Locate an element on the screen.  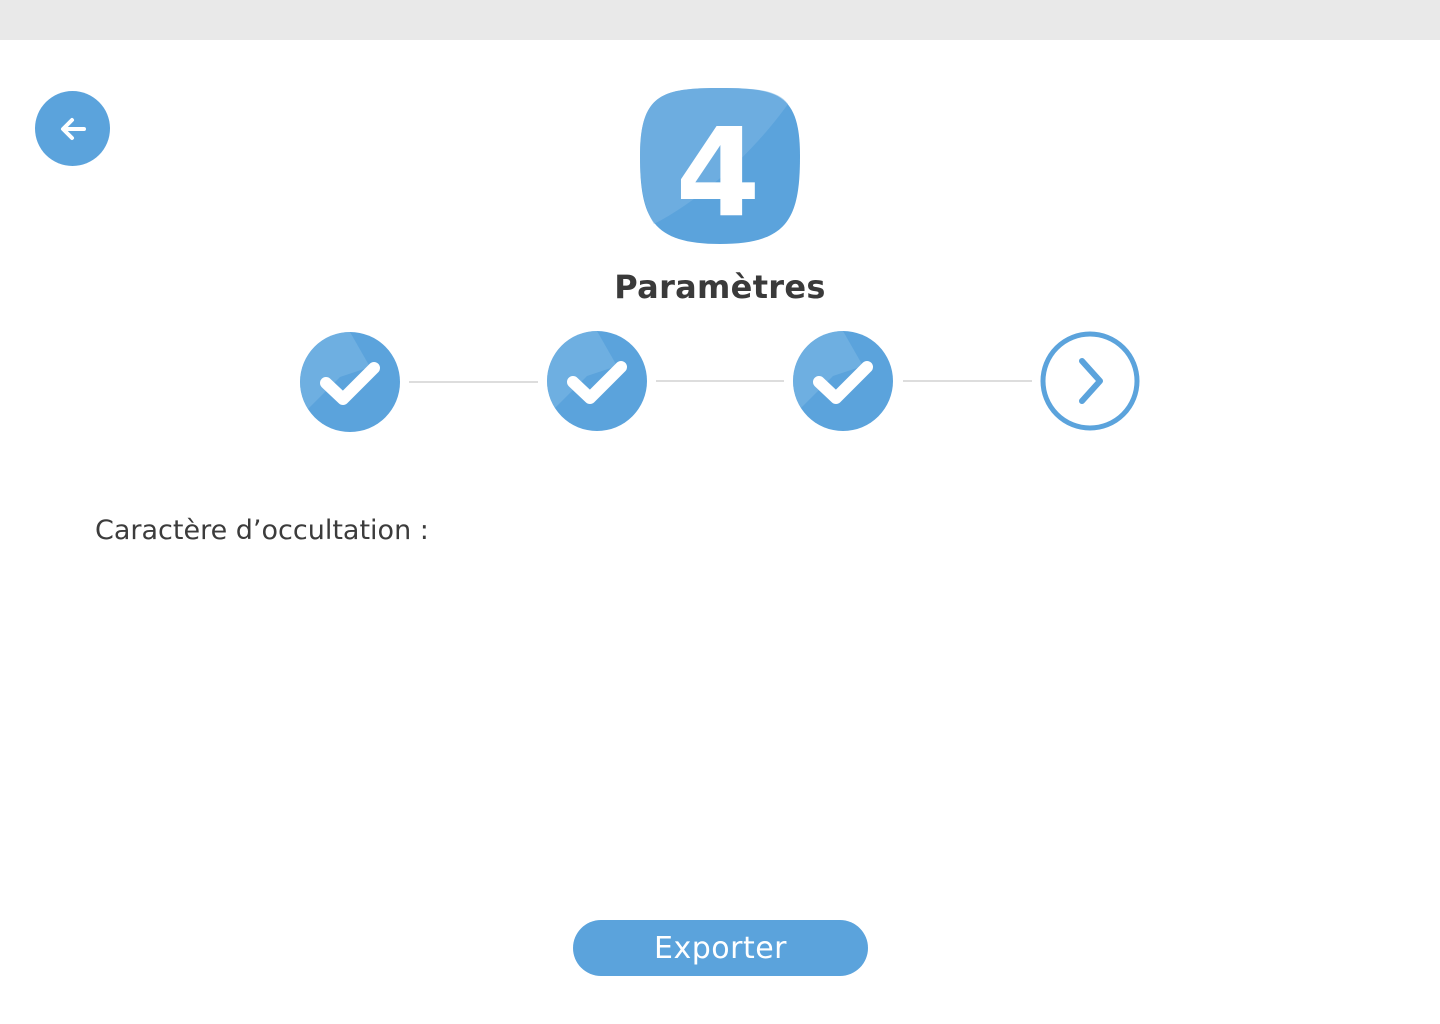
step-number-badge: 4 is located at coordinates (720, 166).